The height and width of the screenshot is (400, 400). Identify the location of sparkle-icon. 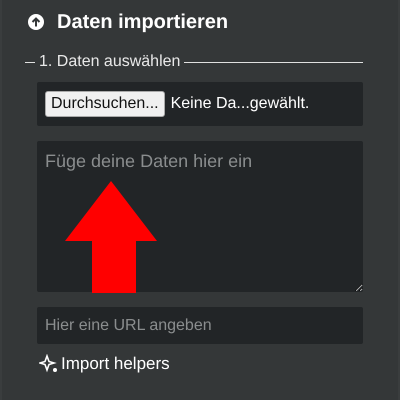
(49, 364).